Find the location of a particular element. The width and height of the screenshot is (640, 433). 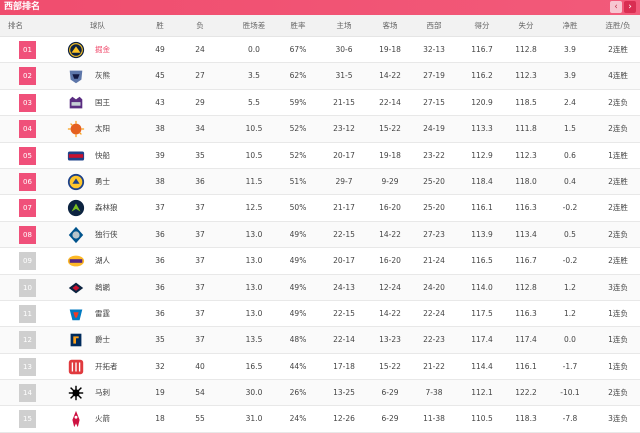

col-rank: 排名 is located at coordinates (24, 26).